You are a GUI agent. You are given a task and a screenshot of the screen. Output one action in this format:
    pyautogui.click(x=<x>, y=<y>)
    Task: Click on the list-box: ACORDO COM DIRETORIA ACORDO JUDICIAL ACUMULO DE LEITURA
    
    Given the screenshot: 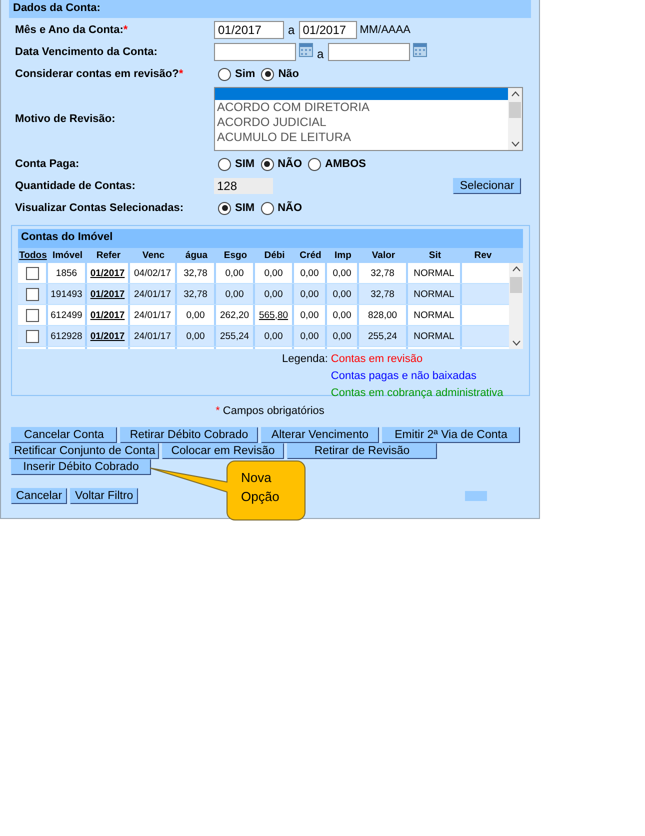 What is the action you would take?
    pyautogui.click(x=368, y=119)
    